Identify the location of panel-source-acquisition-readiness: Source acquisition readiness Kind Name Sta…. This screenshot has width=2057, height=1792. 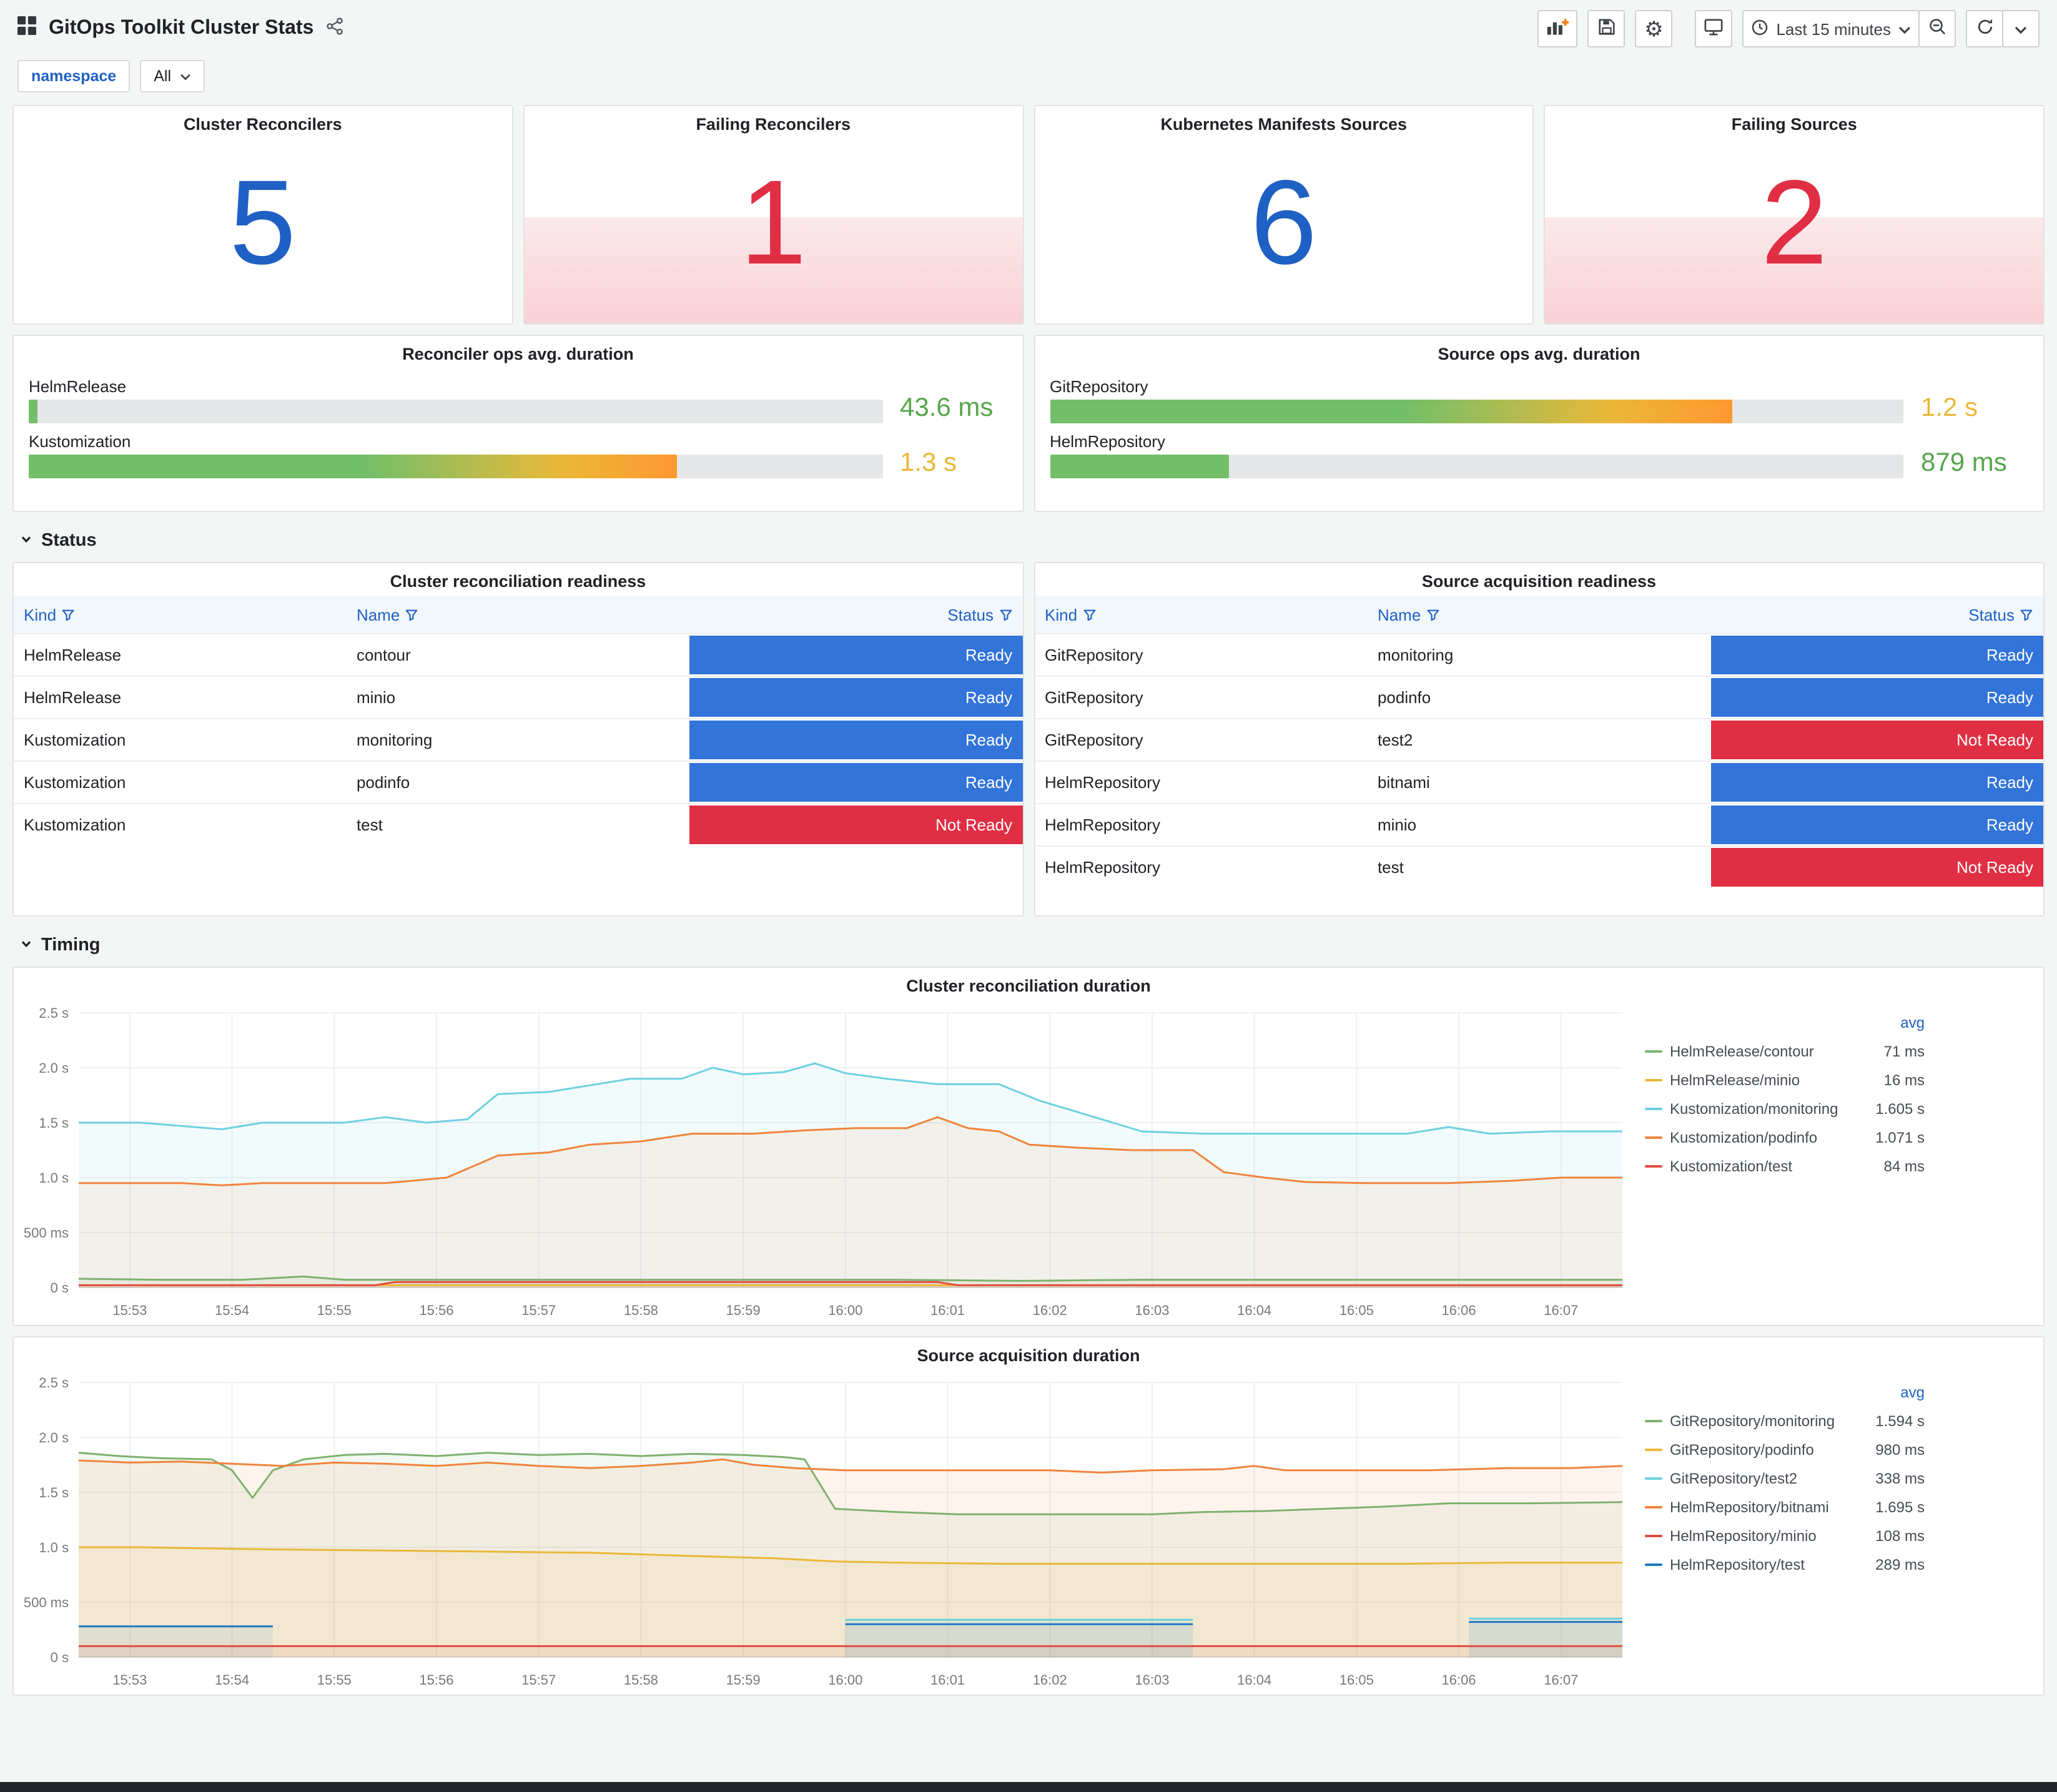
(1539, 739).